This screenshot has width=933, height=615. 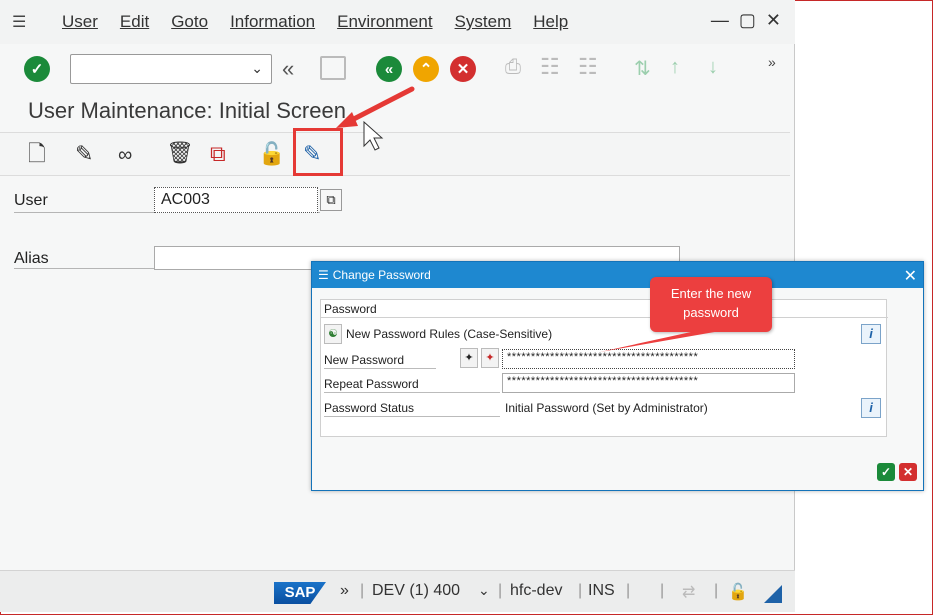 I want to click on page-title: User Maintenance: Initial Screen, so click(x=187, y=110).